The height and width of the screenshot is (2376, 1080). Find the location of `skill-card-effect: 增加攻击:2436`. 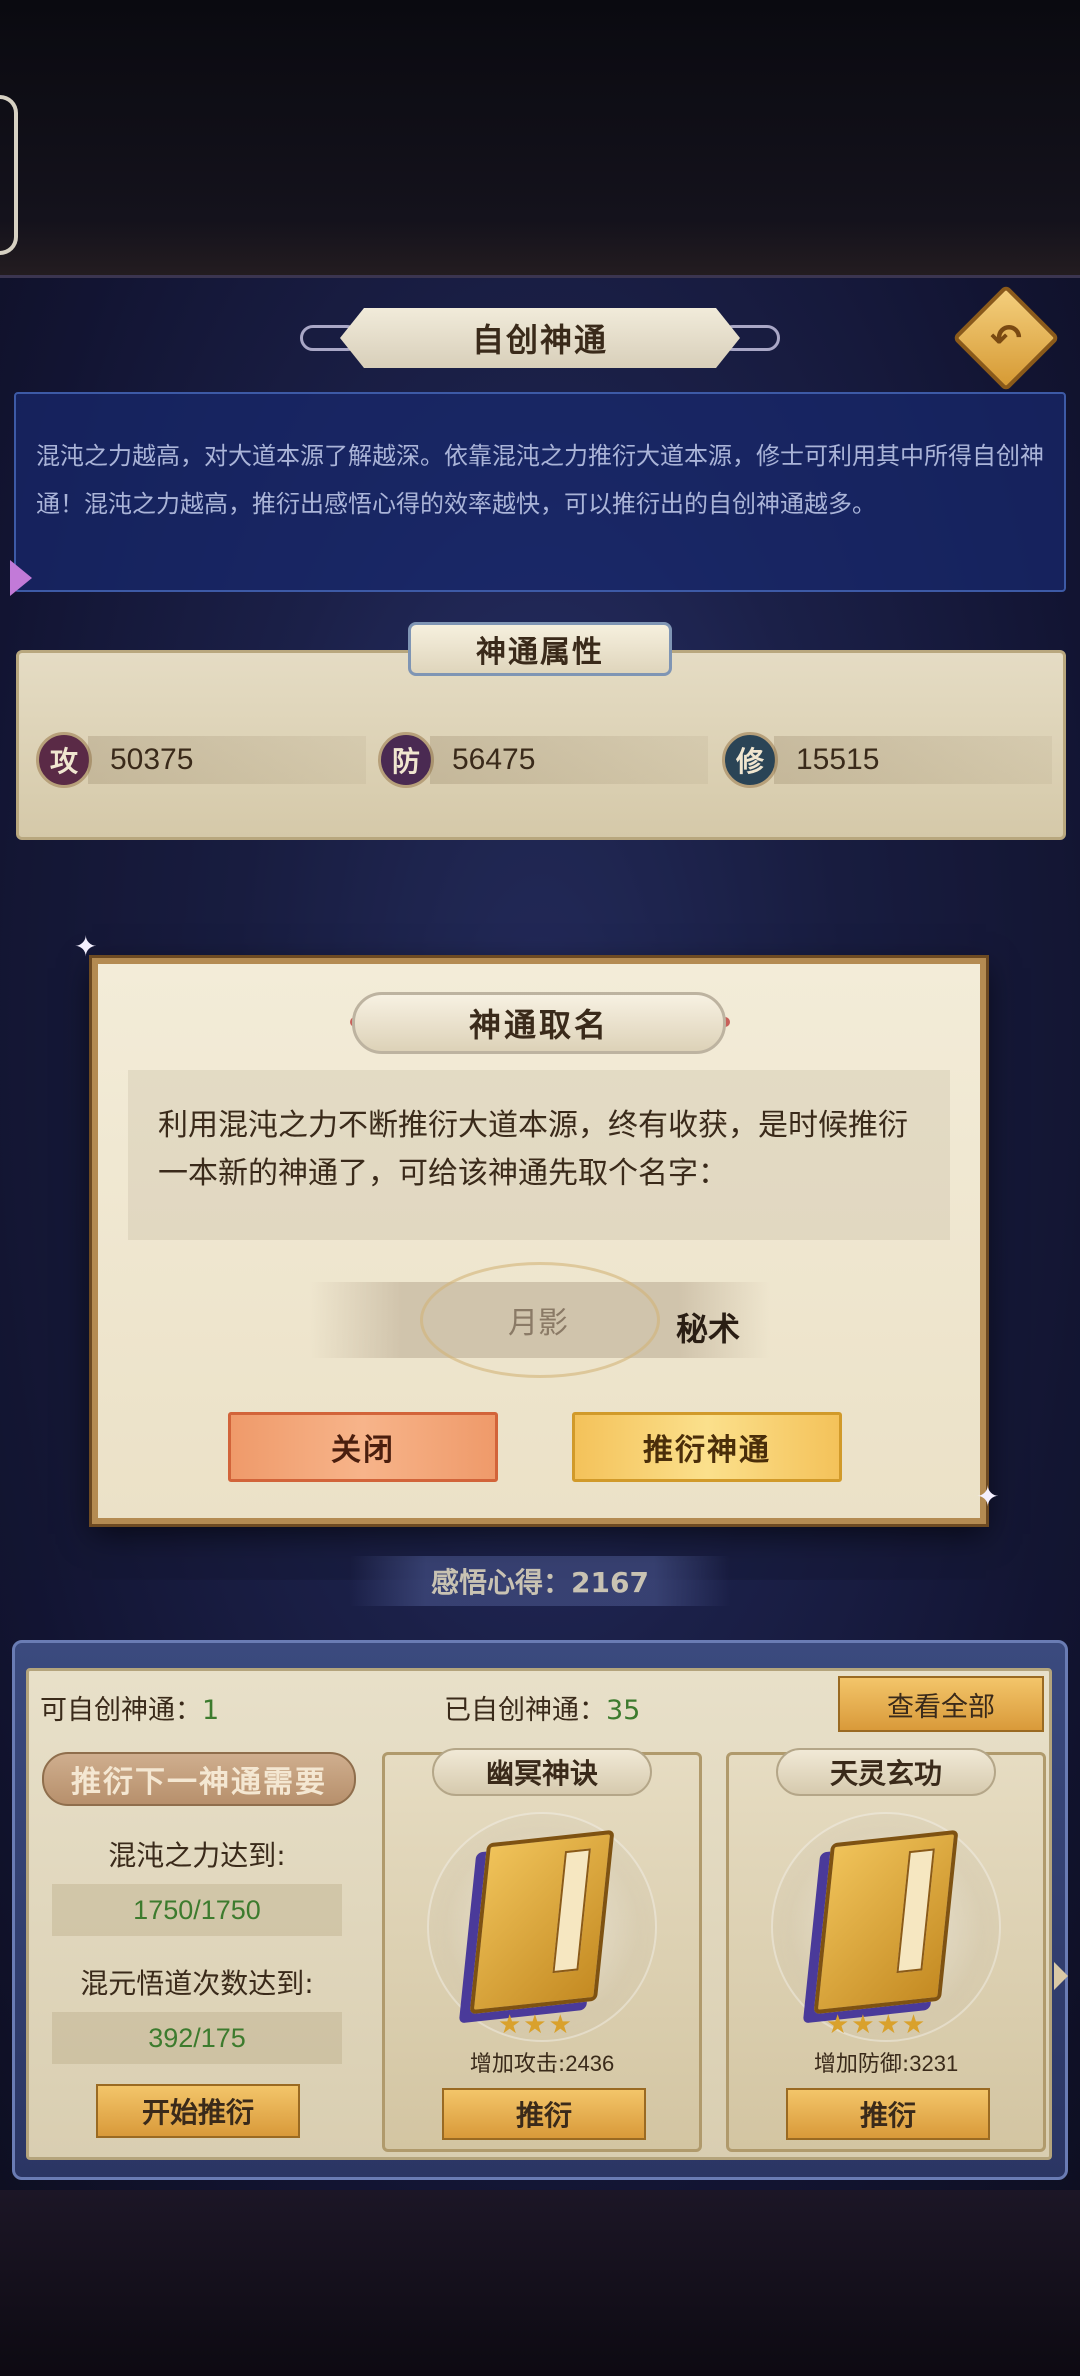

skill-card-effect: 增加攻击:2436 is located at coordinates (542, 2062).